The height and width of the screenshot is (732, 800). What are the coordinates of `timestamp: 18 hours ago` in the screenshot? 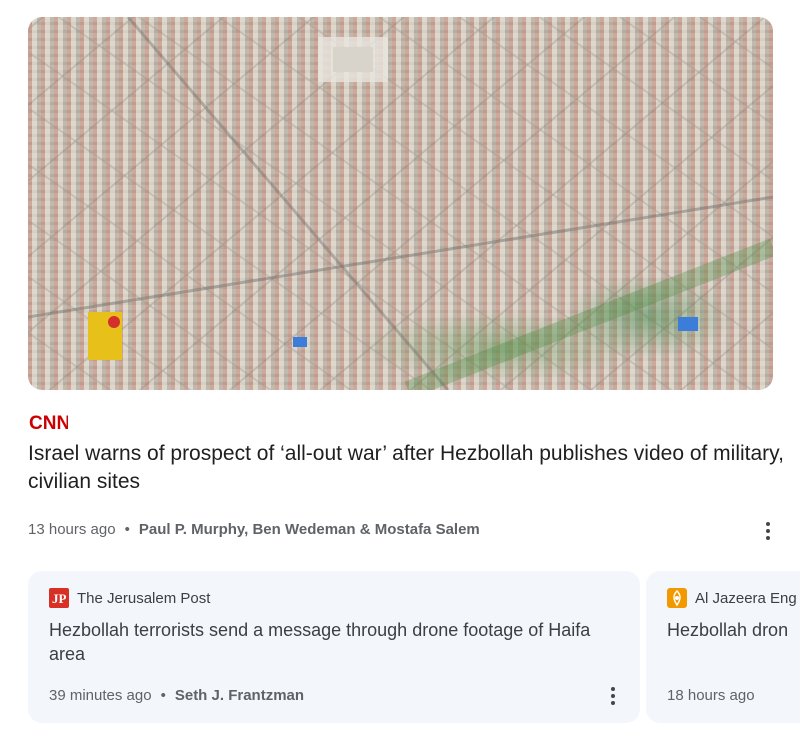 It's located at (711, 695).